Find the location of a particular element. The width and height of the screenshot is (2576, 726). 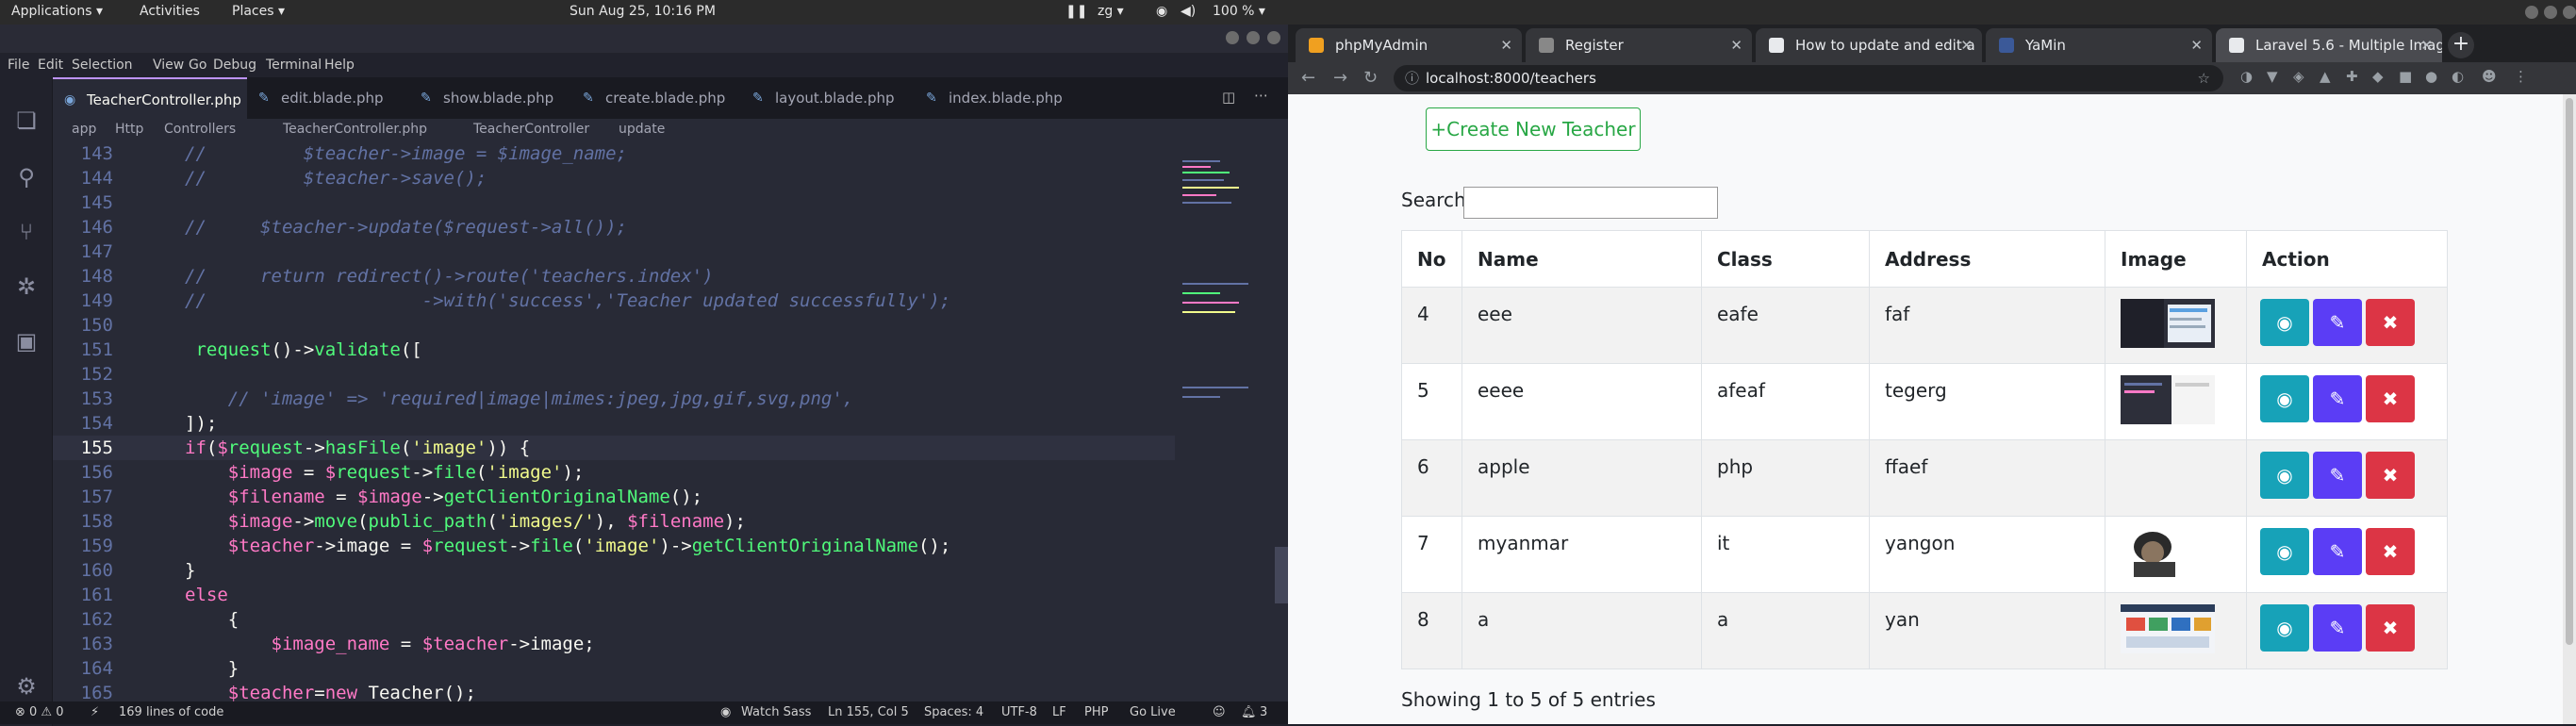

debug-icon: ✲ is located at coordinates (26, 287).